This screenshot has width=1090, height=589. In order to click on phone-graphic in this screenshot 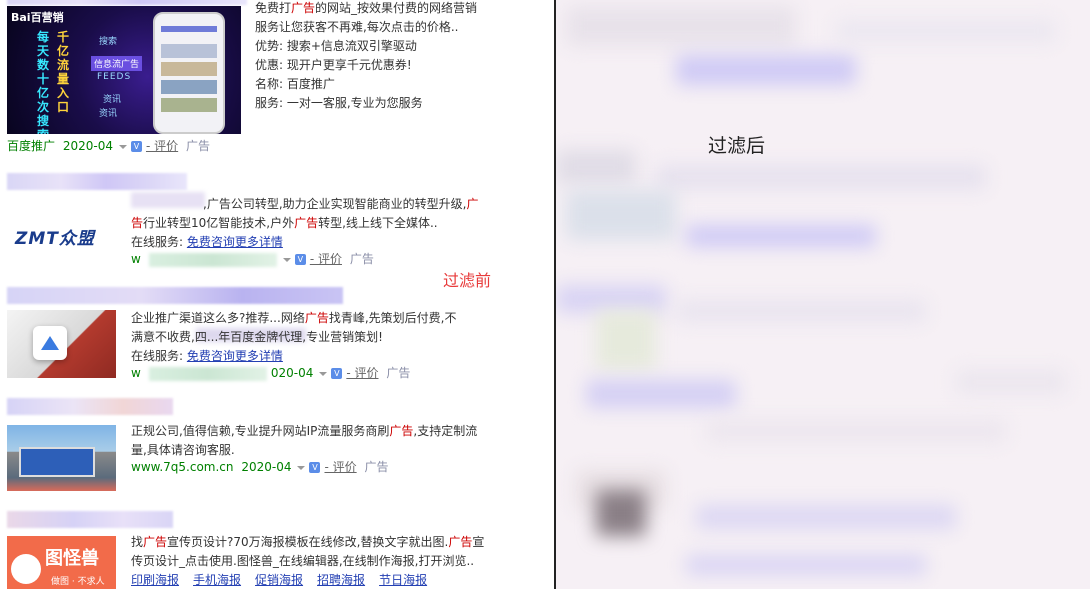, I will do `click(189, 73)`.